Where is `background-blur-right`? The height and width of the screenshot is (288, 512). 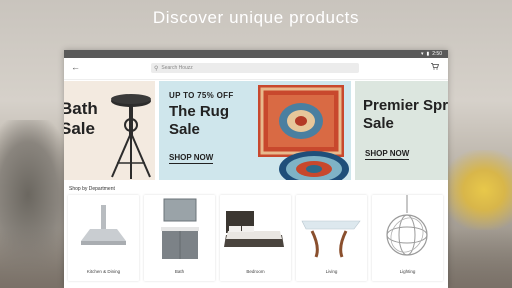 background-blur-right is located at coordinates (477, 190).